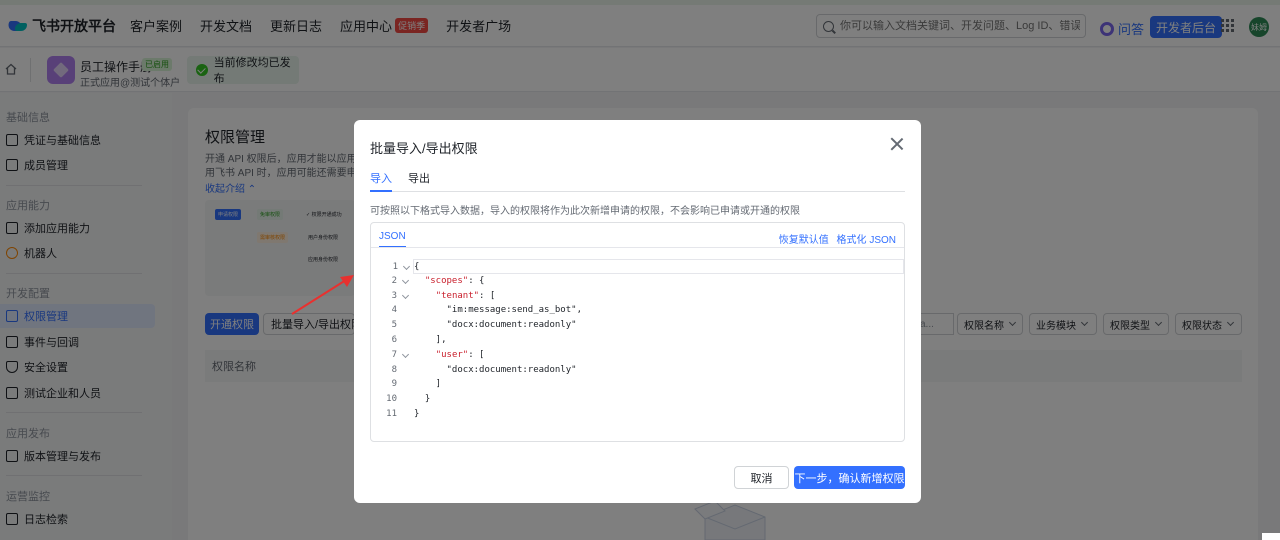 The height and width of the screenshot is (540, 1280). What do you see at coordinates (394, 295) in the screenshot?
I see `line-number: 3` at bounding box center [394, 295].